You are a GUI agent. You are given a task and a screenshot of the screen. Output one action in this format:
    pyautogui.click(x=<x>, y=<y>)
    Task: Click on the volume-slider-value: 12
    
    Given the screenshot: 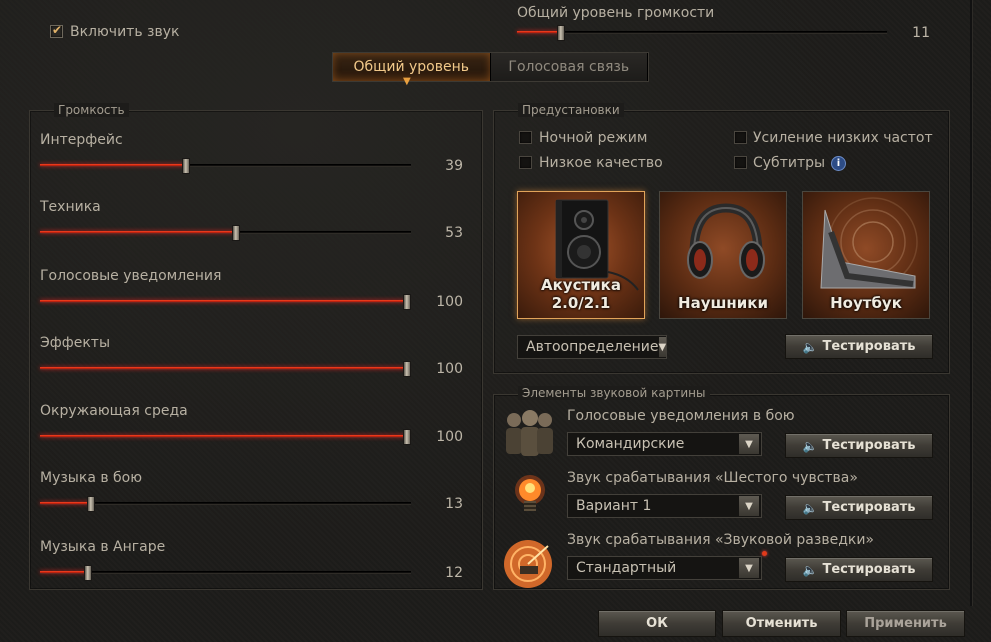 What is the action you would take?
    pyautogui.click(x=454, y=573)
    